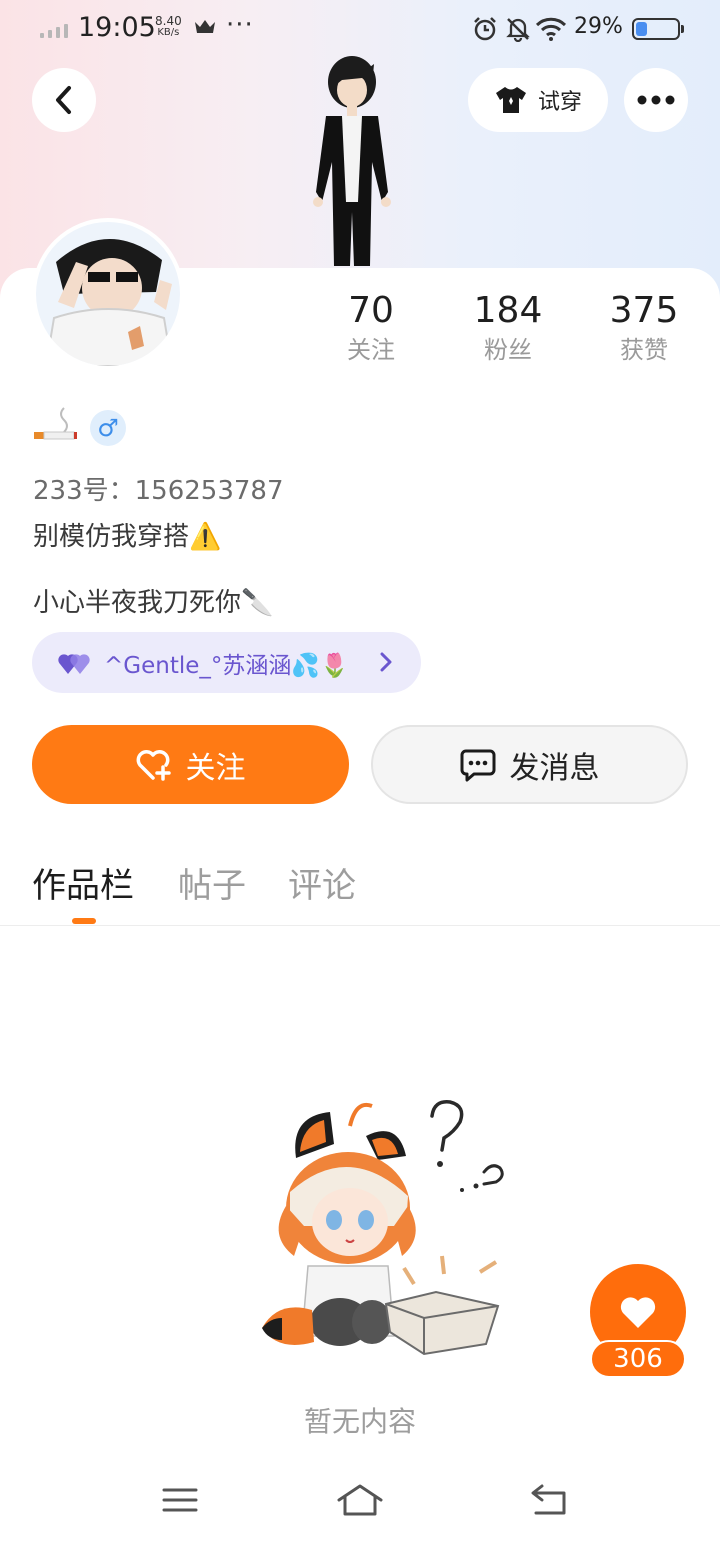 The width and height of the screenshot is (720, 1544). What do you see at coordinates (352, 161) in the screenshot?
I see `avatar-figure-image` at bounding box center [352, 161].